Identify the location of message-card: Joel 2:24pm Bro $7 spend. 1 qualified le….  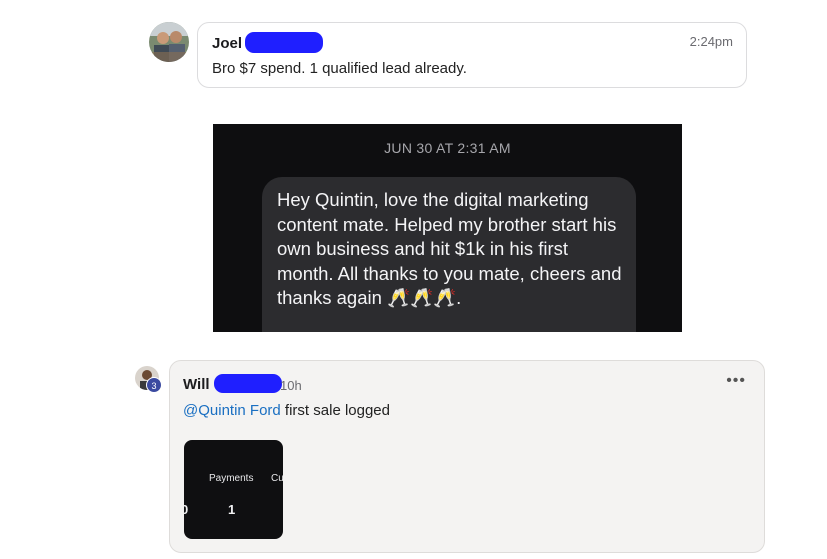
(472, 55).